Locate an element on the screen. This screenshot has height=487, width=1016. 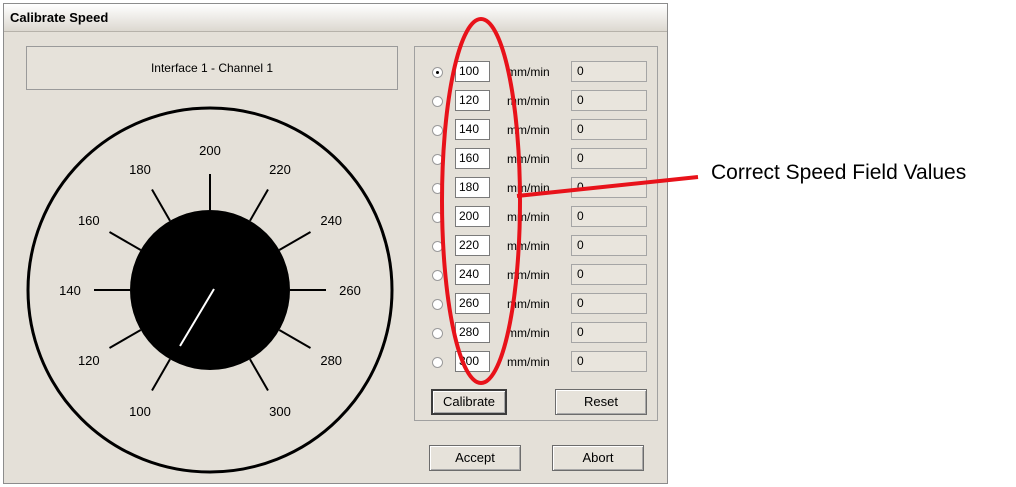
speed-field: 160 is located at coordinates (472, 158).